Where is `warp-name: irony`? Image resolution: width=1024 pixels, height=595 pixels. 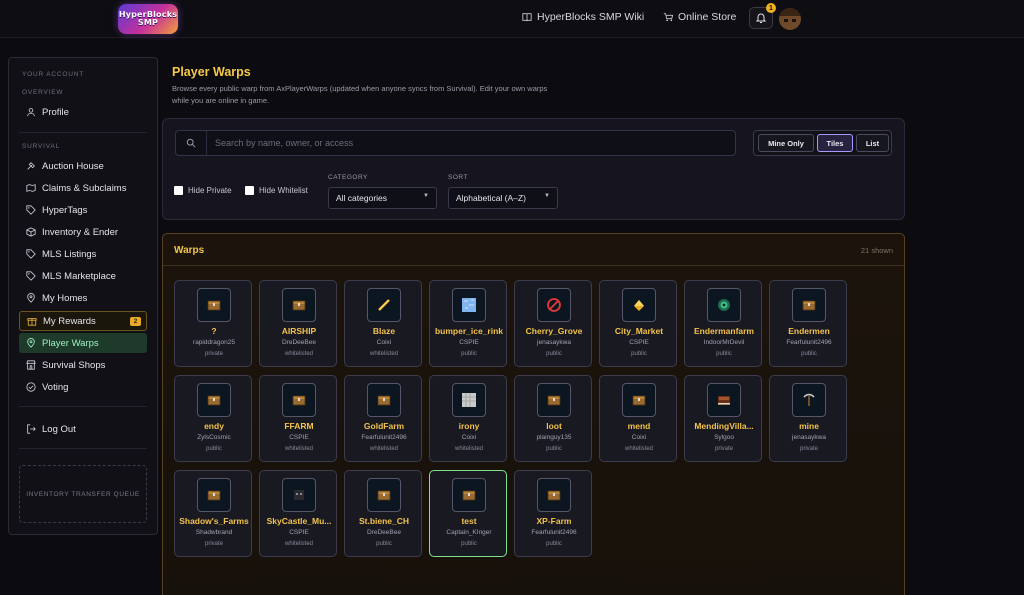
warp-name: irony is located at coordinates (469, 426).